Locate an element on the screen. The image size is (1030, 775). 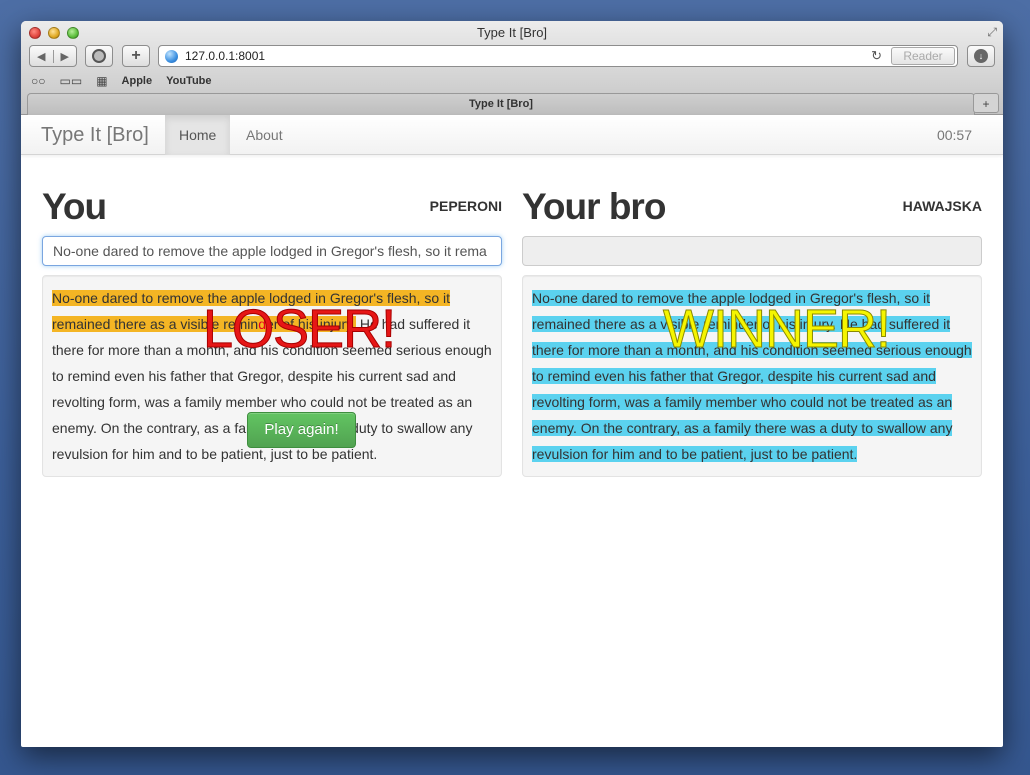
bookmarks-bar: ○○ ▭▭ ▦ Apple YouTube is located at coordinates (121, 81).